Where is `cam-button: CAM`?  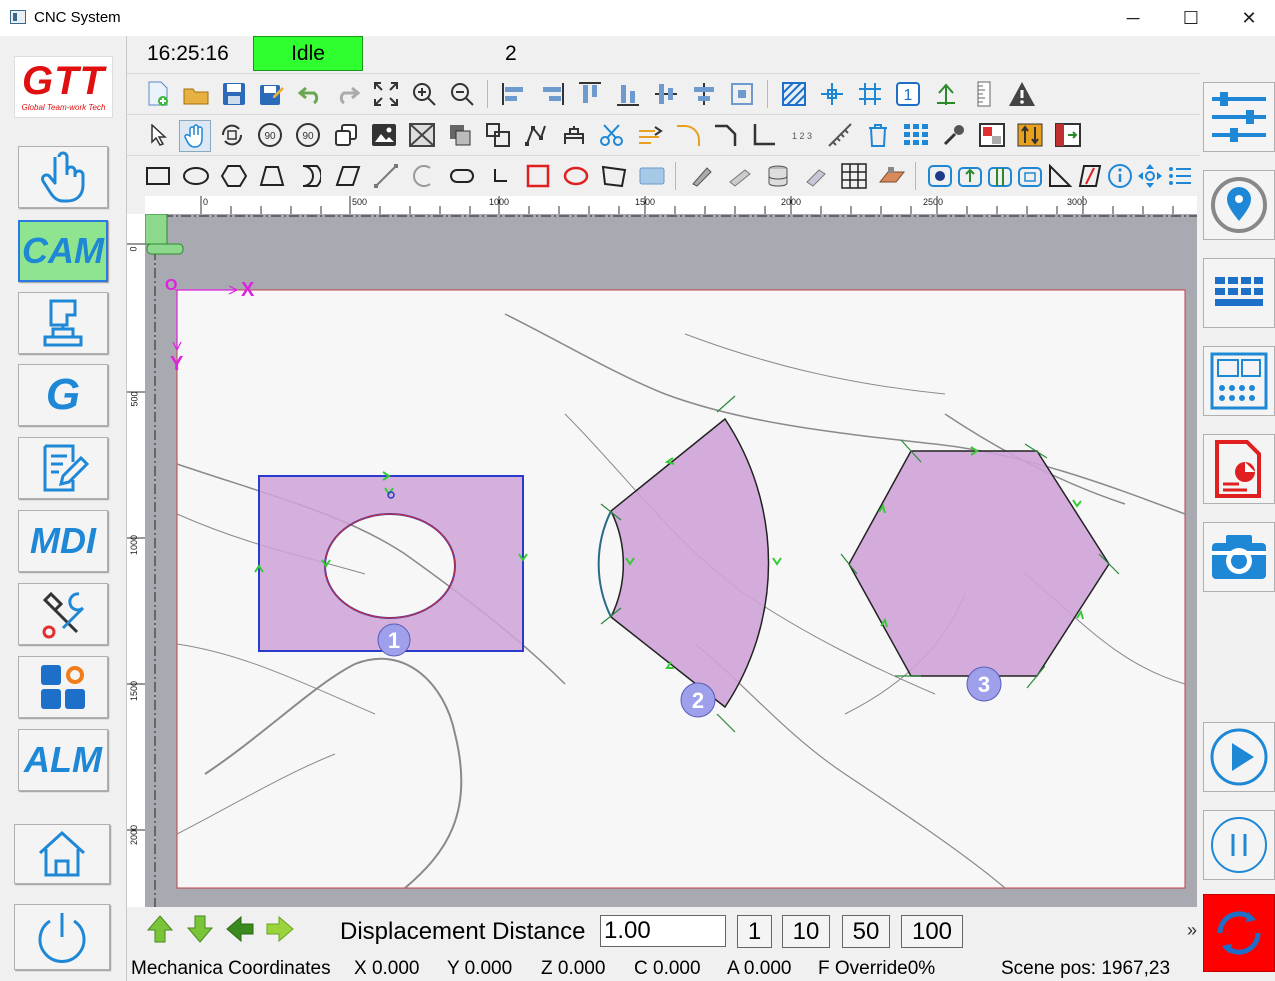
cam-button: CAM is located at coordinates (63, 251).